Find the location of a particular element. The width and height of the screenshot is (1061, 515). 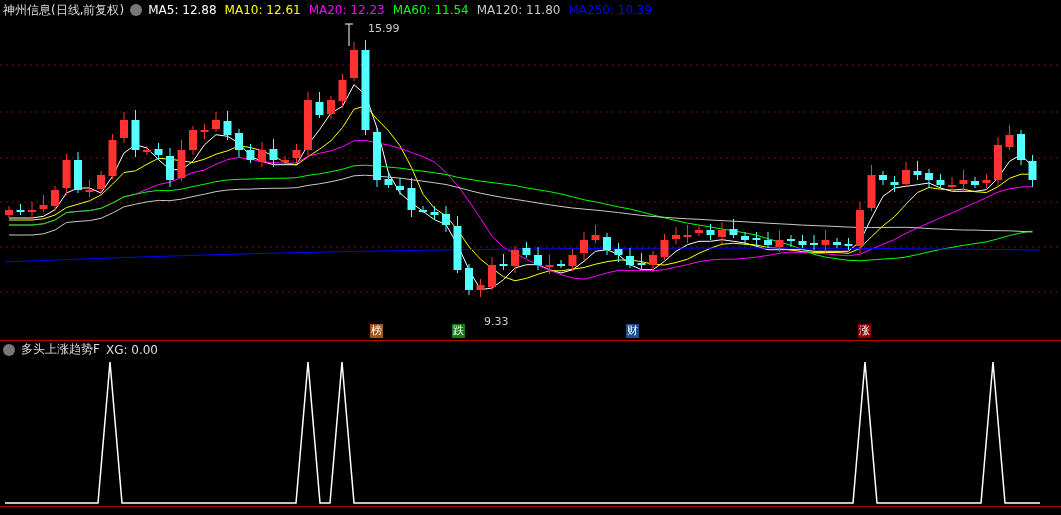

moving-average-reading: MA20: 12.23 is located at coordinates (346, 10).